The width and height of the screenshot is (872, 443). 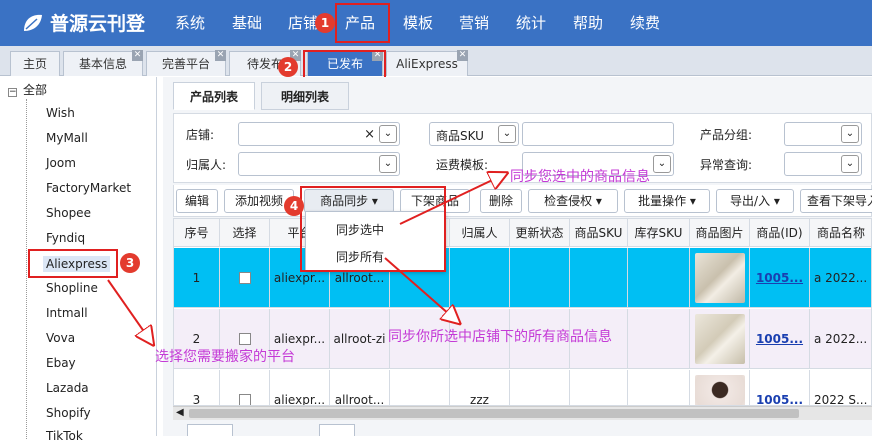 What do you see at coordinates (305, 96) in the screenshot?
I see `subtab-detail-list: 明细列表` at bounding box center [305, 96].